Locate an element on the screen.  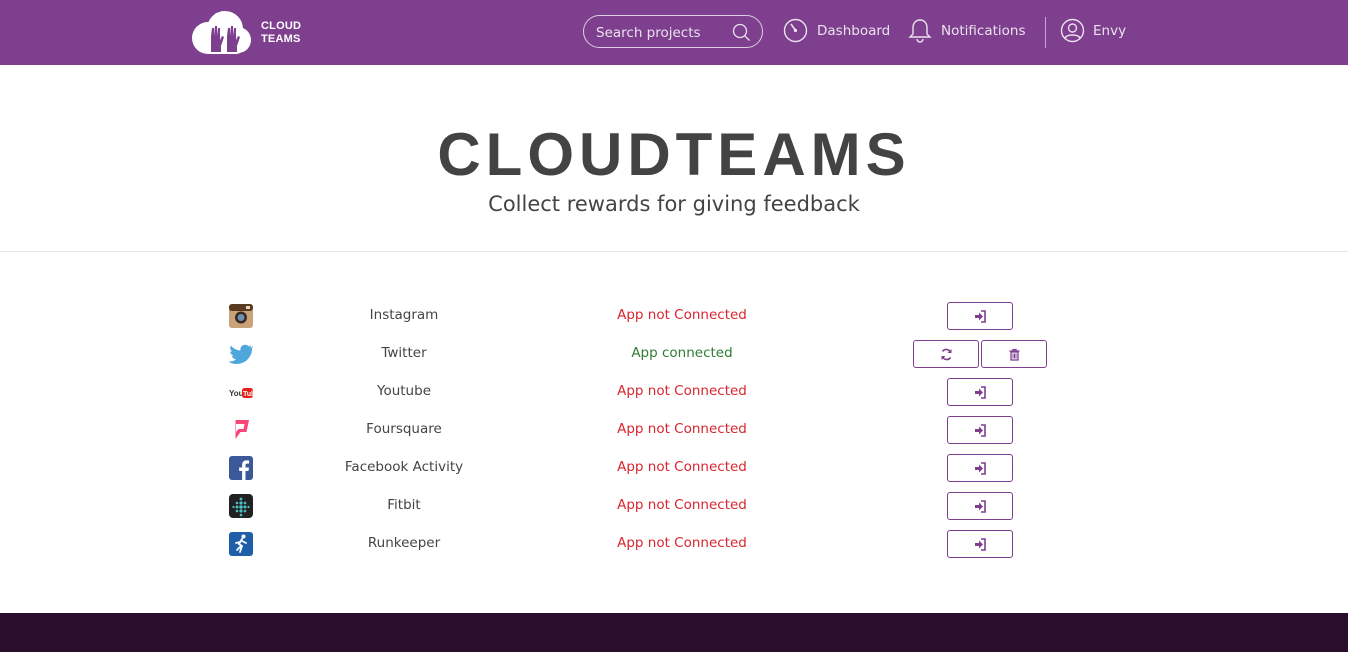
bell-icon is located at coordinates (920, 31).